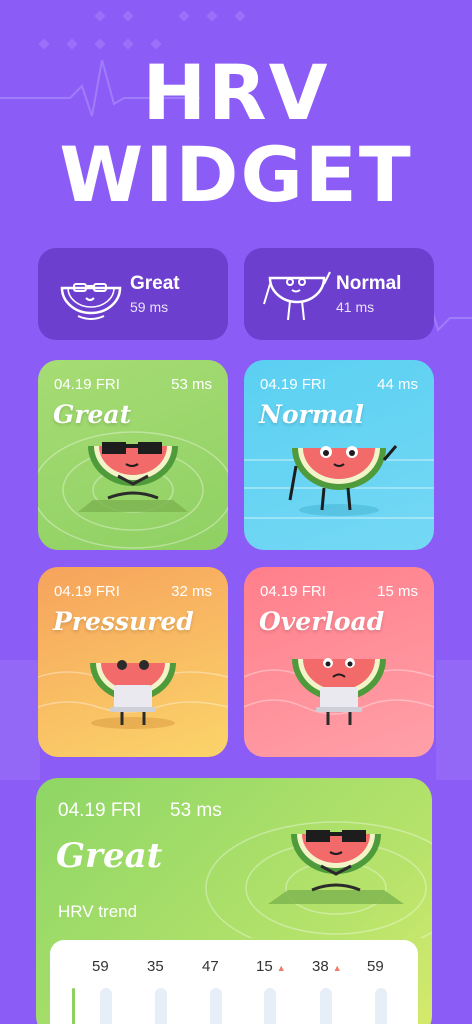 The width and height of the screenshot is (472, 1024). I want to click on summary-card-value: 59 ms, so click(149, 307).